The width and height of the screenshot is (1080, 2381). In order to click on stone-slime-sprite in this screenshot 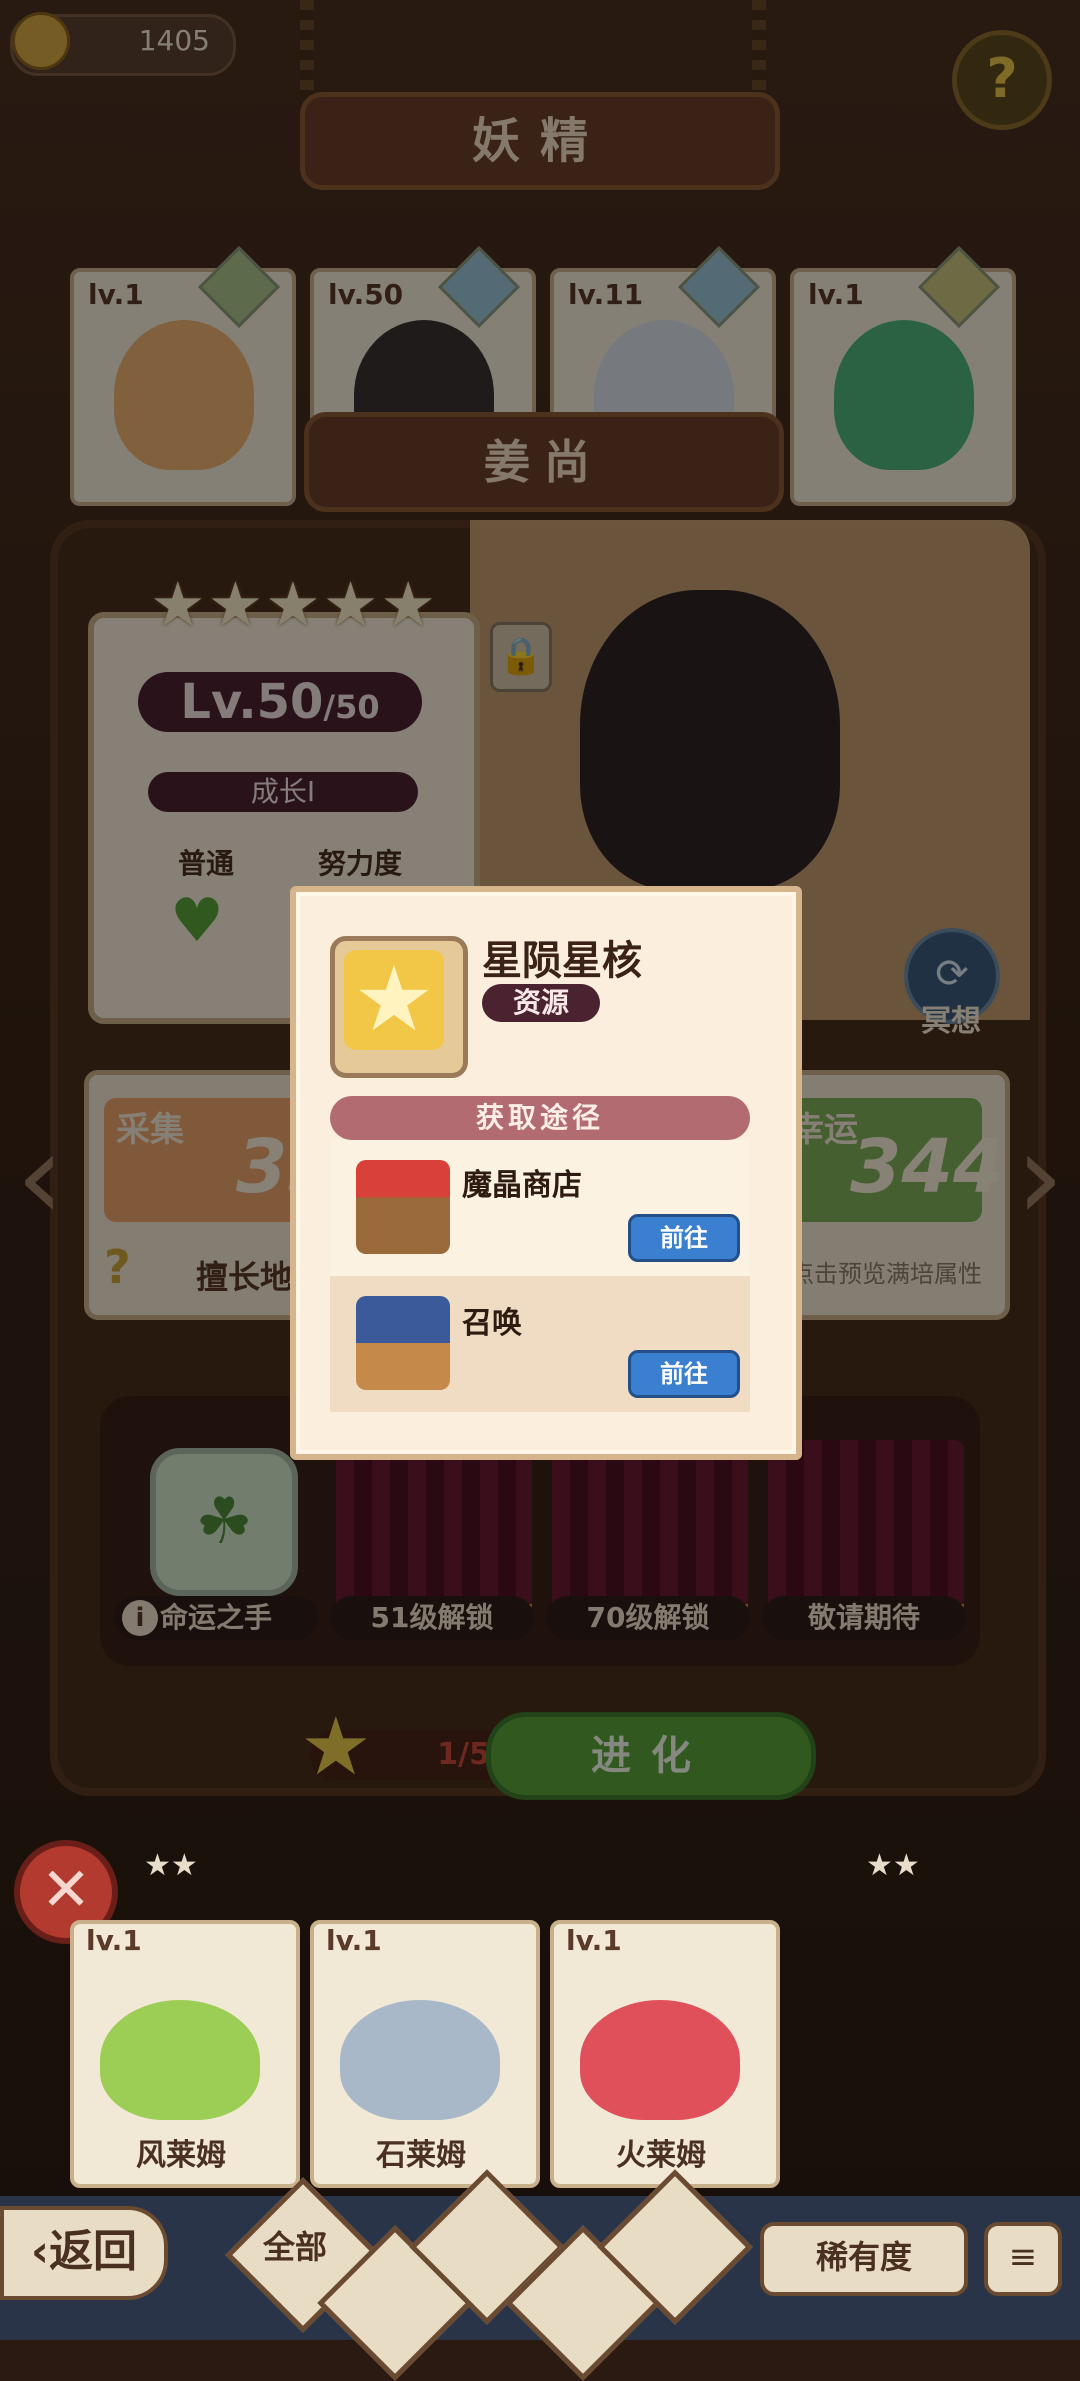, I will do `click(420, 2060)`.